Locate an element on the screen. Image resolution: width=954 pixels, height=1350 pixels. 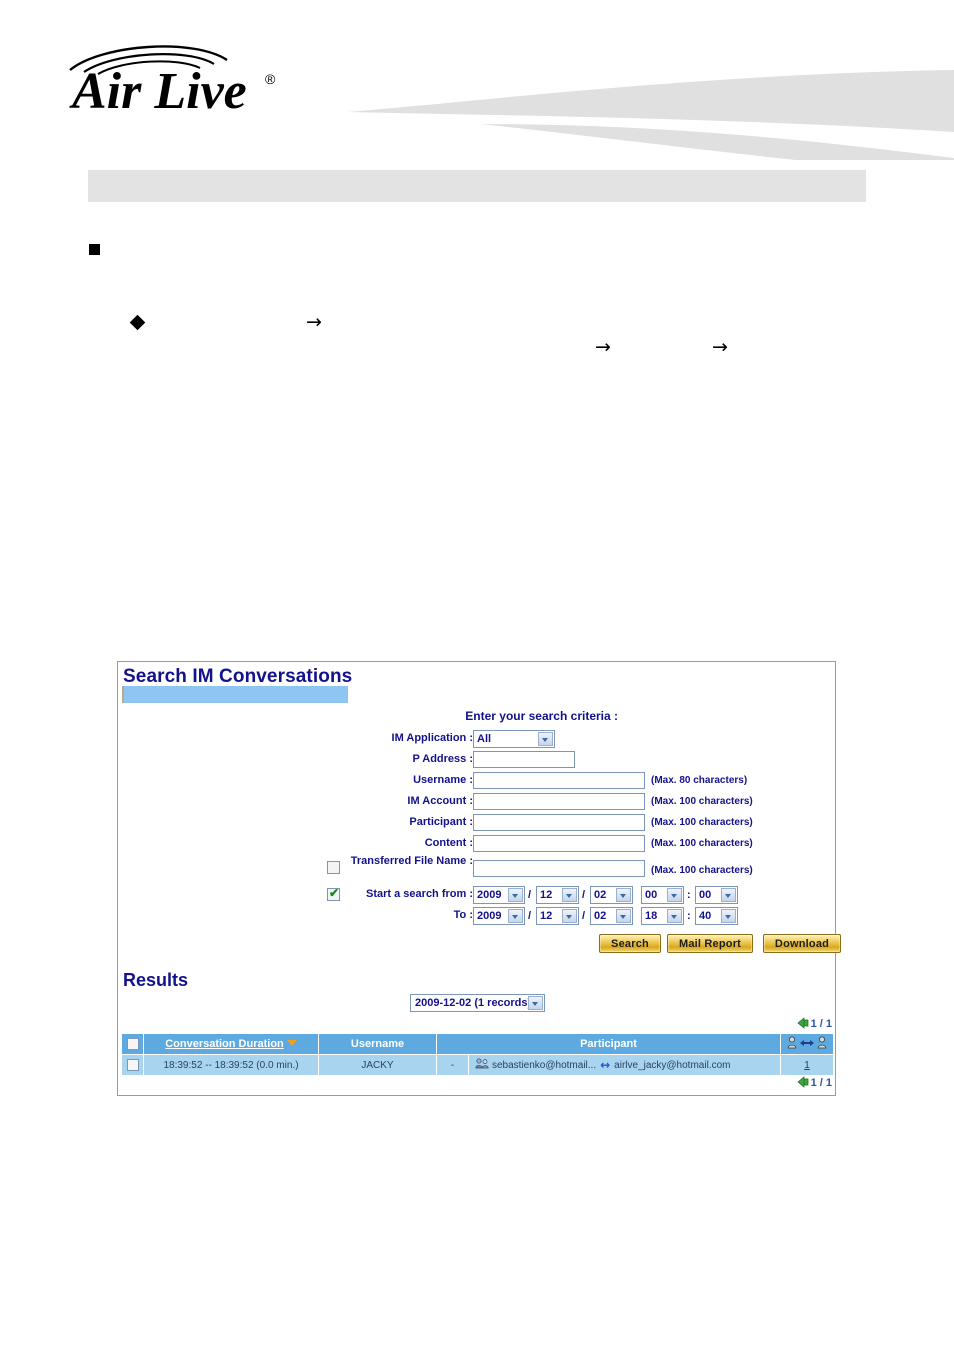
select-end-day: 02 is located at coordinates (611, 916).